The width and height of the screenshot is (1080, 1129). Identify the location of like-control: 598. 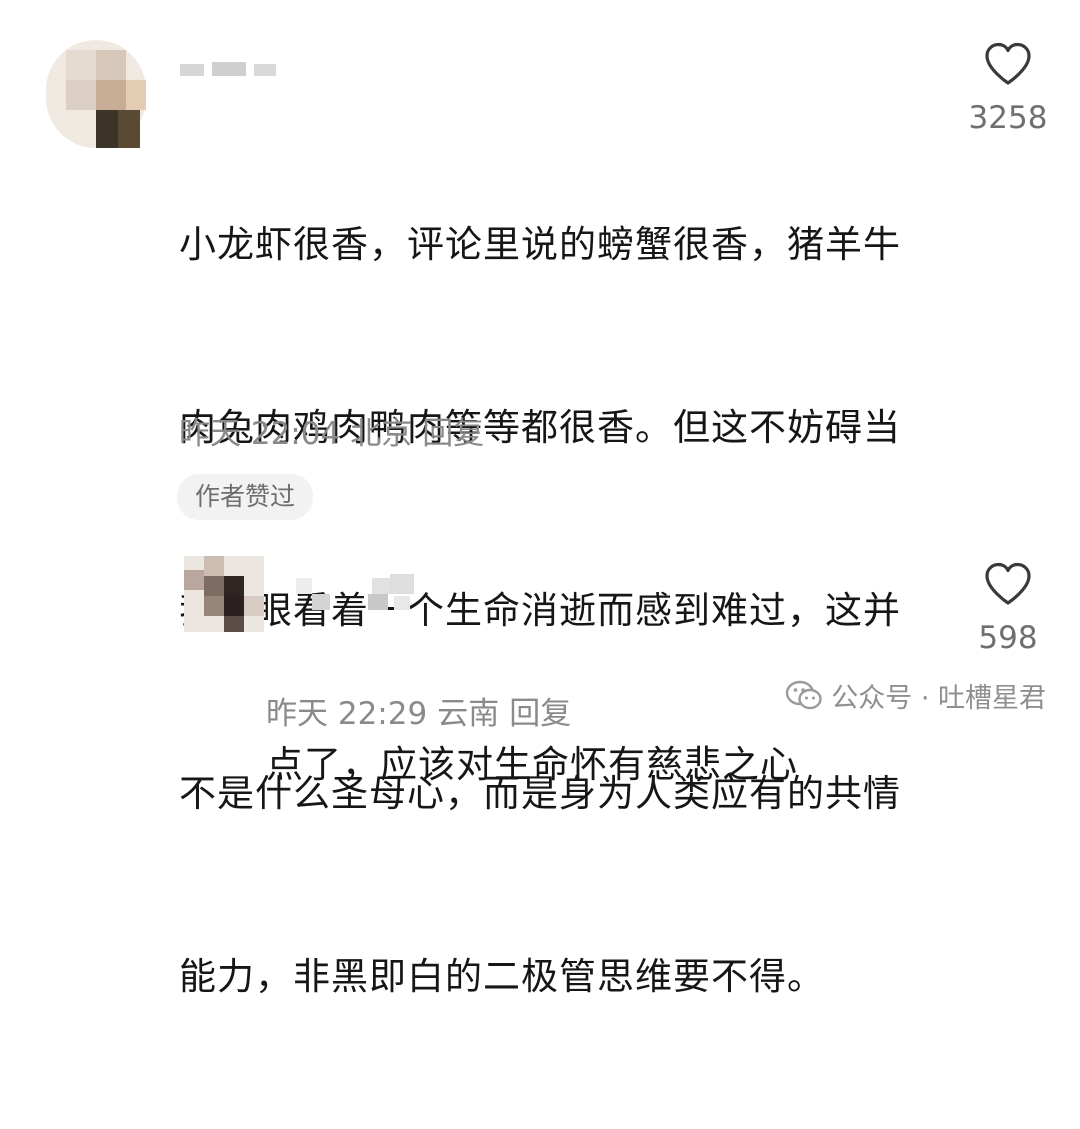
(1008, 609).